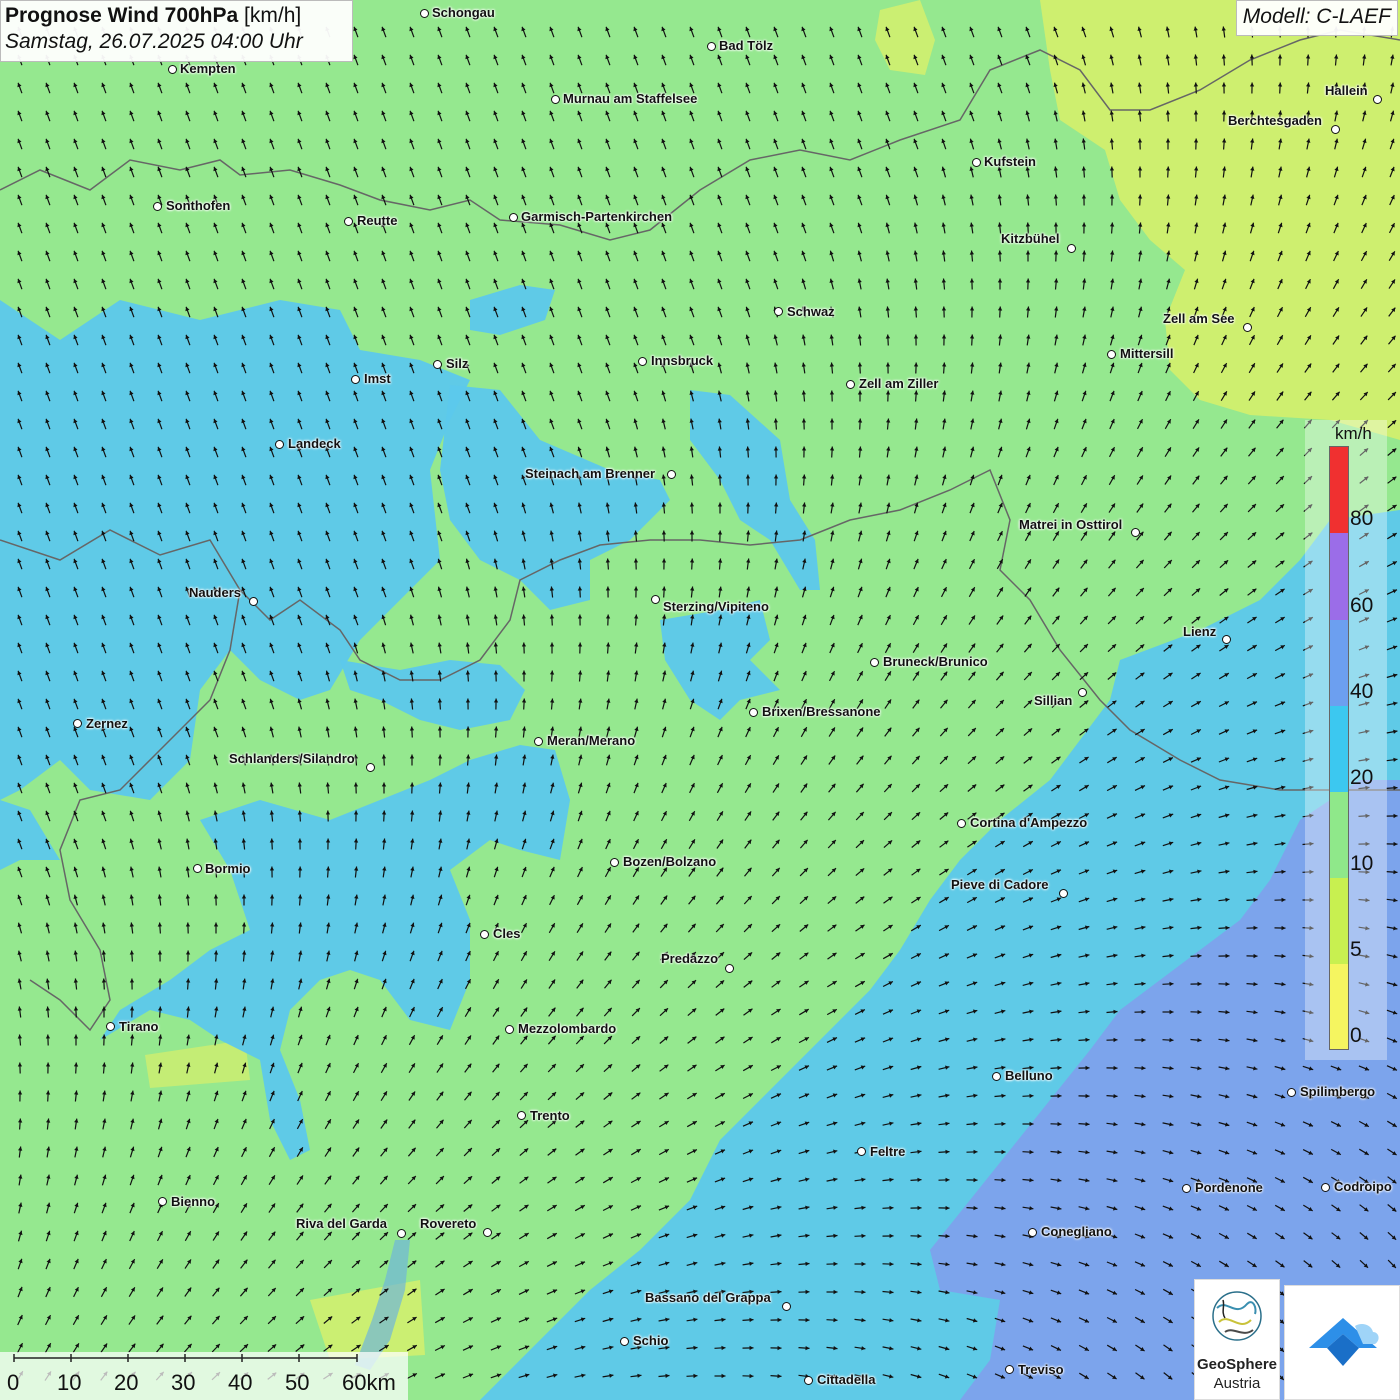 The image size is (1400, 1400). I want to click on model-label: Modell: C-LAEF, so click(1316, 18).